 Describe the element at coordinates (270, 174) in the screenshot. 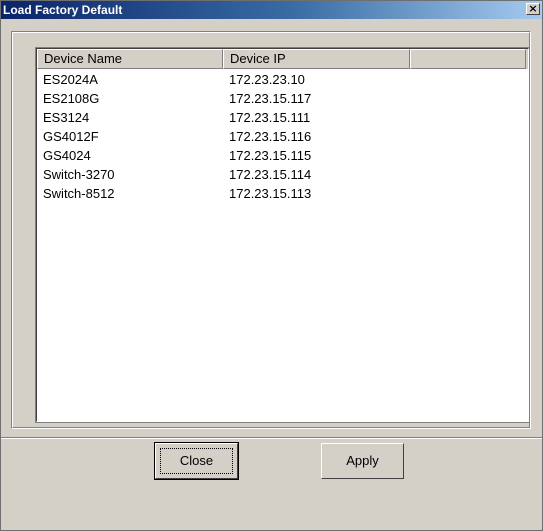

I see `device-ip-cell: 172.23.15.114` at that location.